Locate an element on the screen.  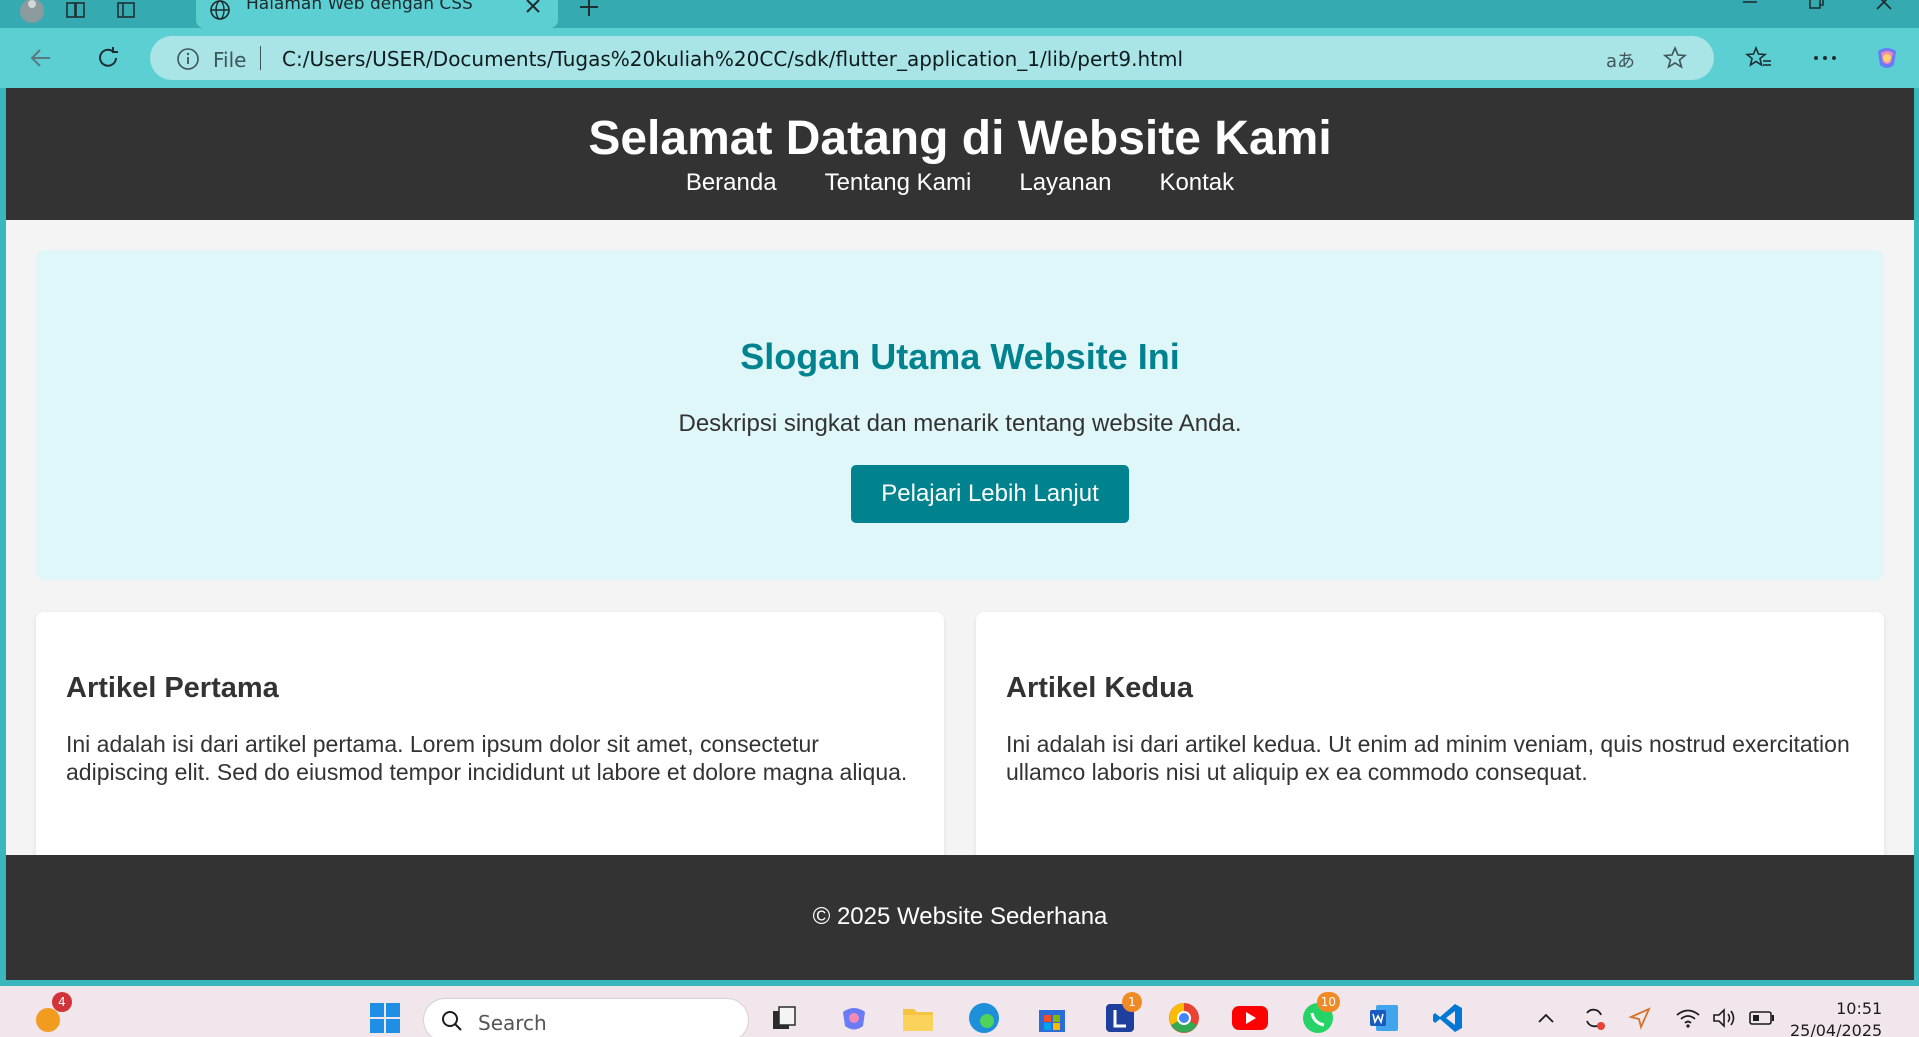
chrome-icon is located at coordinates (1184, 1017).